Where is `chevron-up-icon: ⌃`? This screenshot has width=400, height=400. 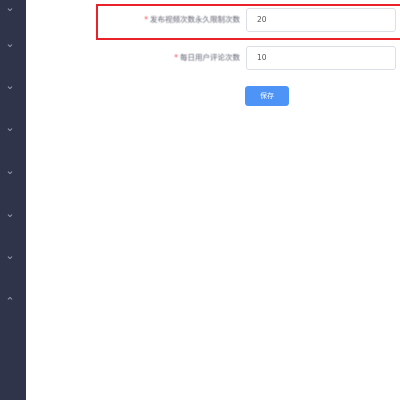 chevron-up-icon: ⌃ is located at coordinates (10, 302).